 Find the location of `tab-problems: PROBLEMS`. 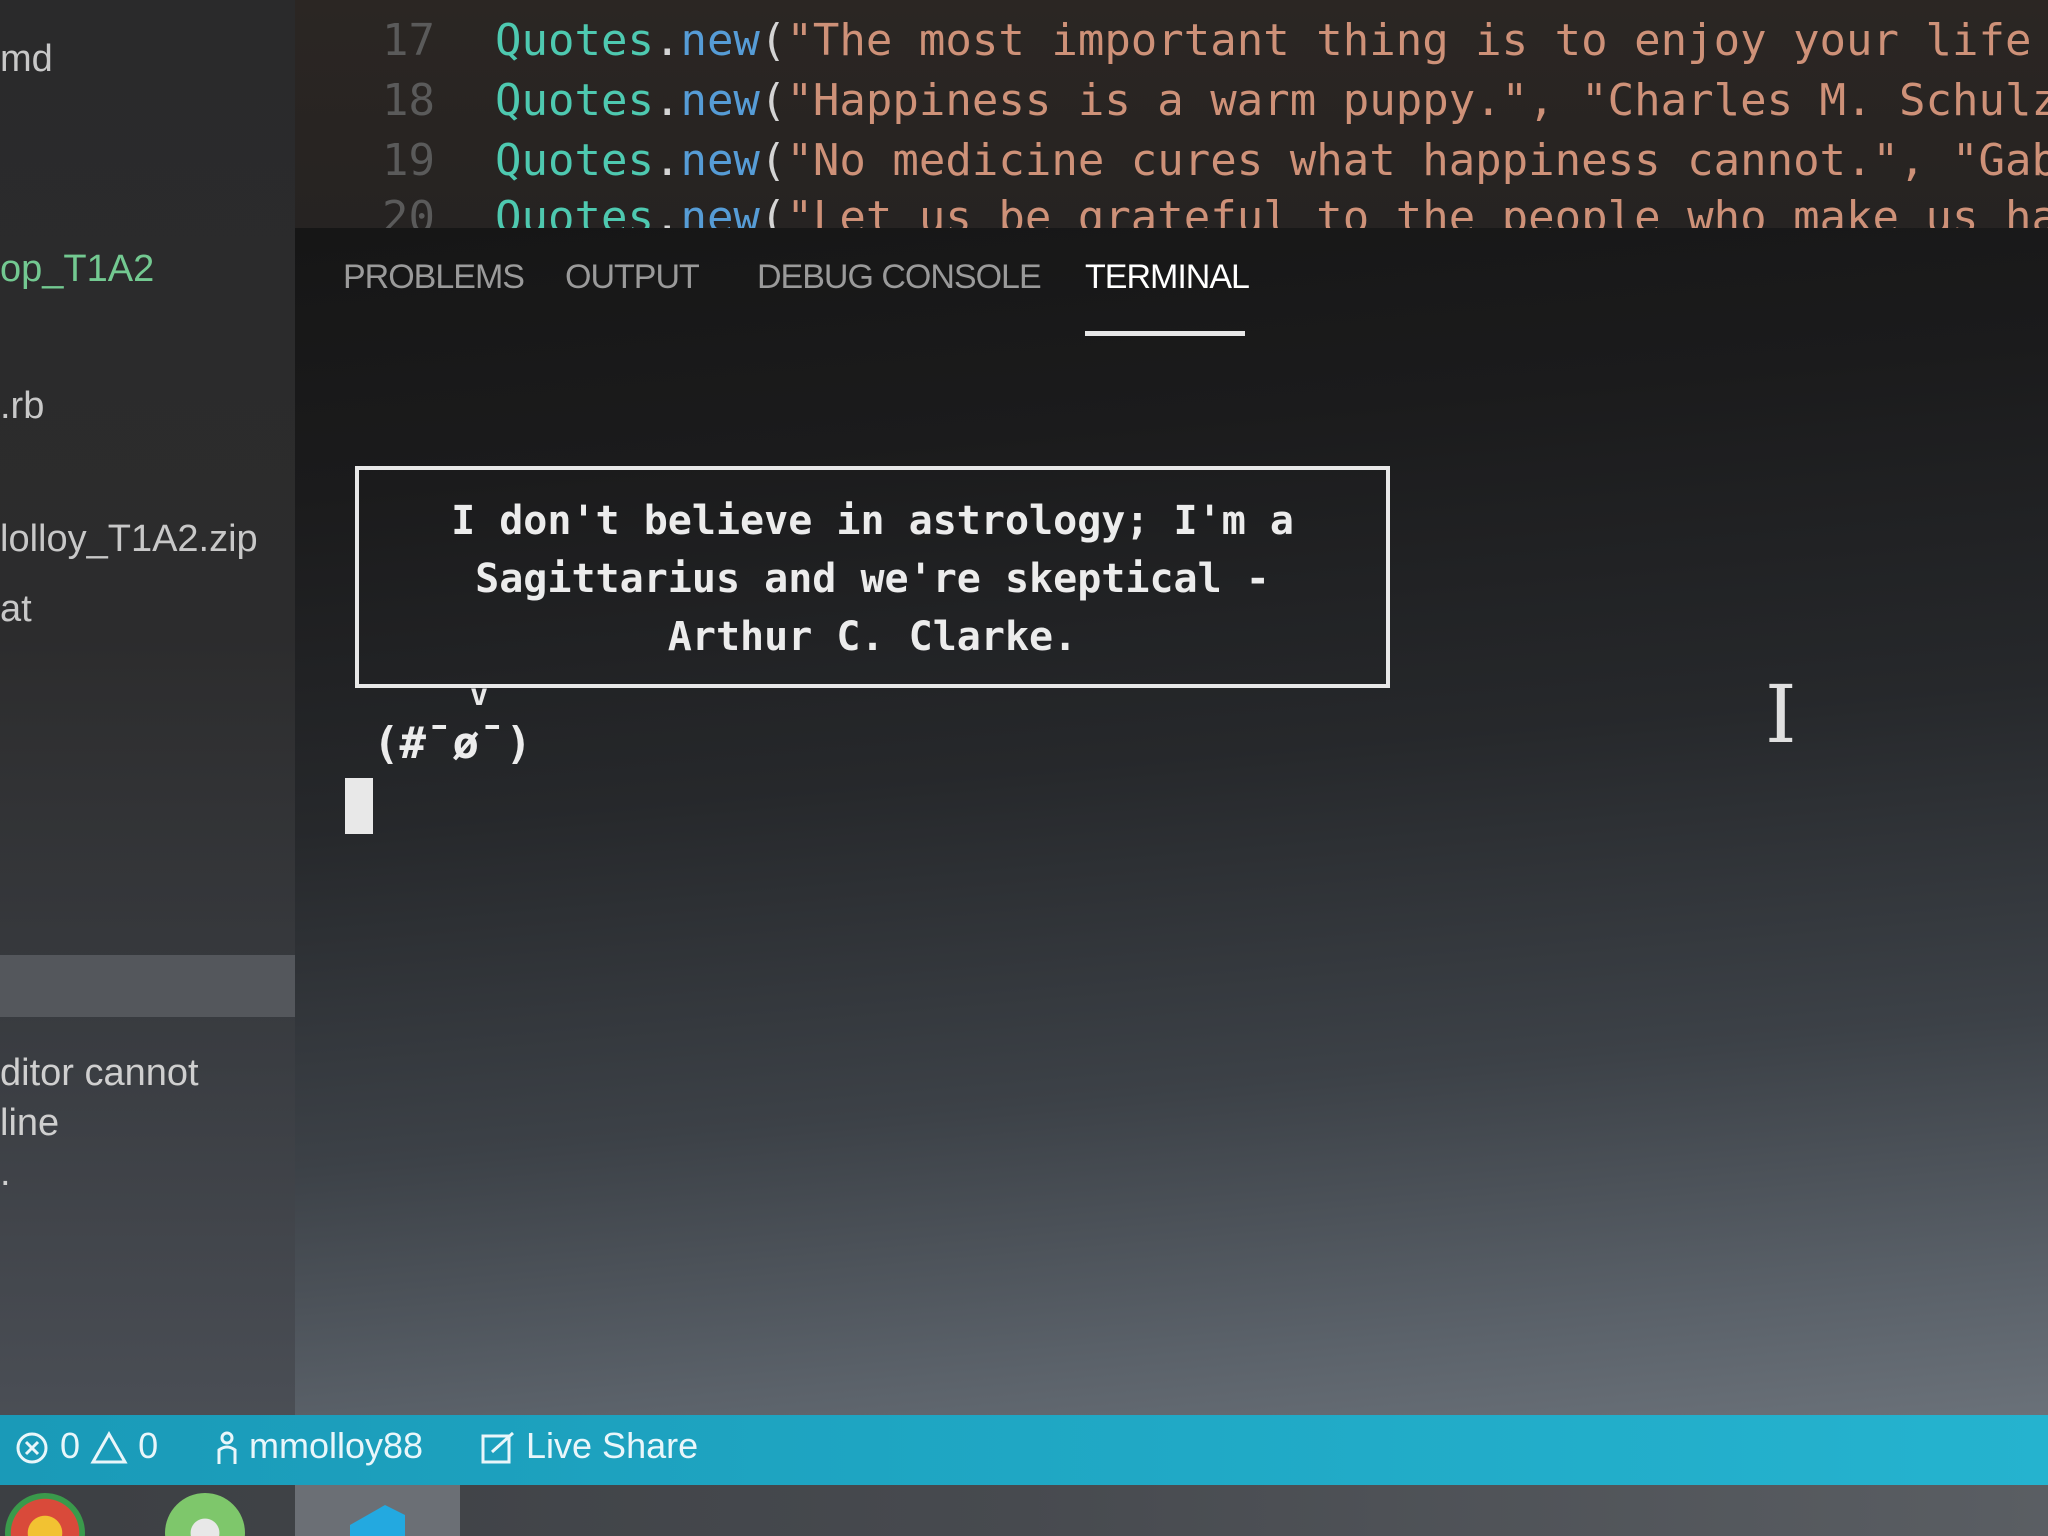

tab-problems: PROBLEMS is located at coordinates (434, 277).